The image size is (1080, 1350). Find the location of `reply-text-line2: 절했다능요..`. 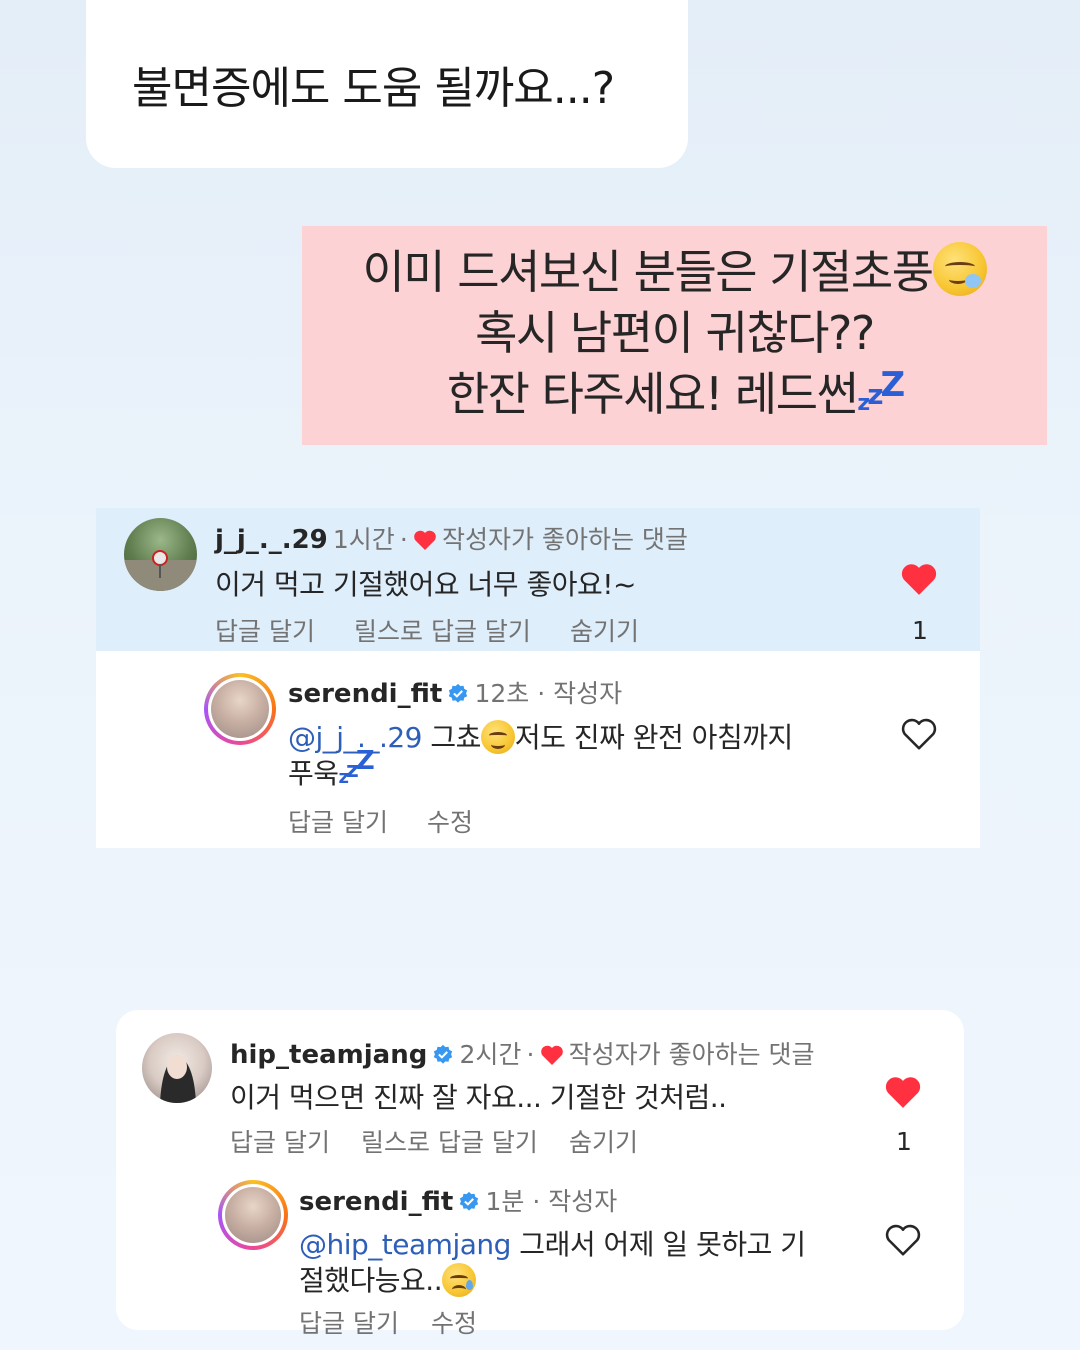

reply-text-line2: 절했다능요.. is located at coordinates (371, 1280).